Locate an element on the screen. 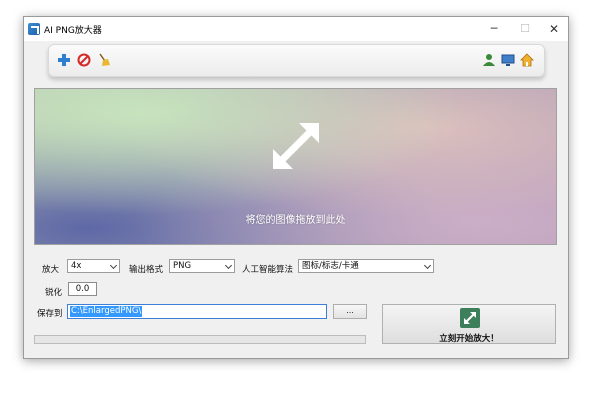 The width and height of the screenshot is (600, 400). scale-value: 4x is located at coordinates (76, 266).